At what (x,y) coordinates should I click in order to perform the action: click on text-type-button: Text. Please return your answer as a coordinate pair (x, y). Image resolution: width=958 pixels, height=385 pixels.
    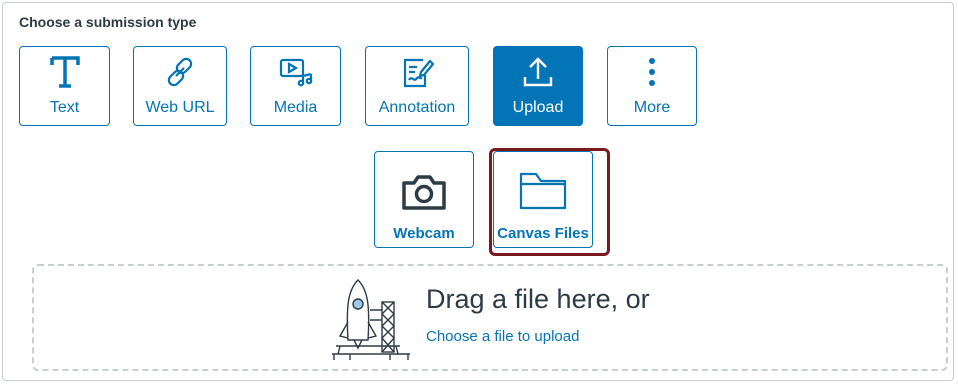
    Looking at the image, I should click on (64, 86).